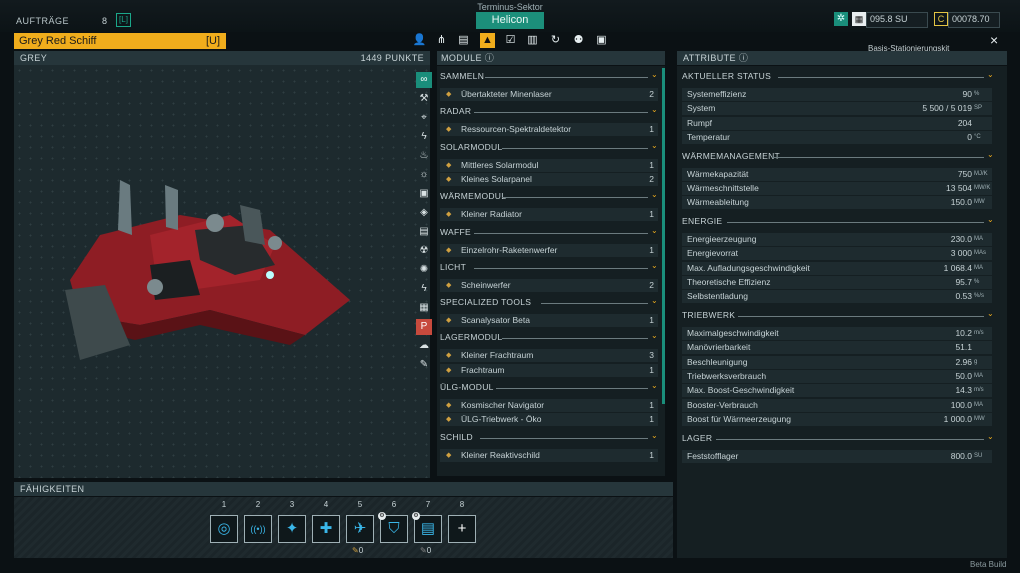  I want to click on boost-icon: ✈, so click(360, 529).